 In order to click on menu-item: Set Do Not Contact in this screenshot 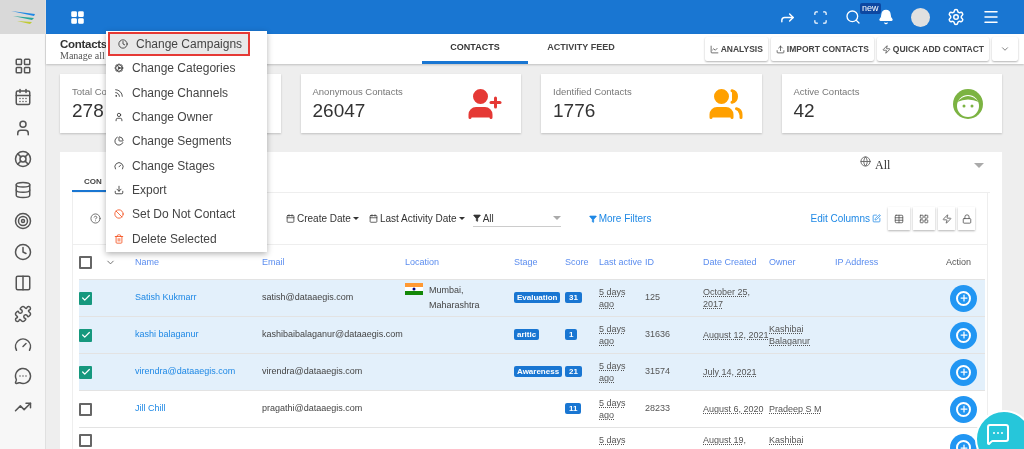, I will do `click(186, 214)`.